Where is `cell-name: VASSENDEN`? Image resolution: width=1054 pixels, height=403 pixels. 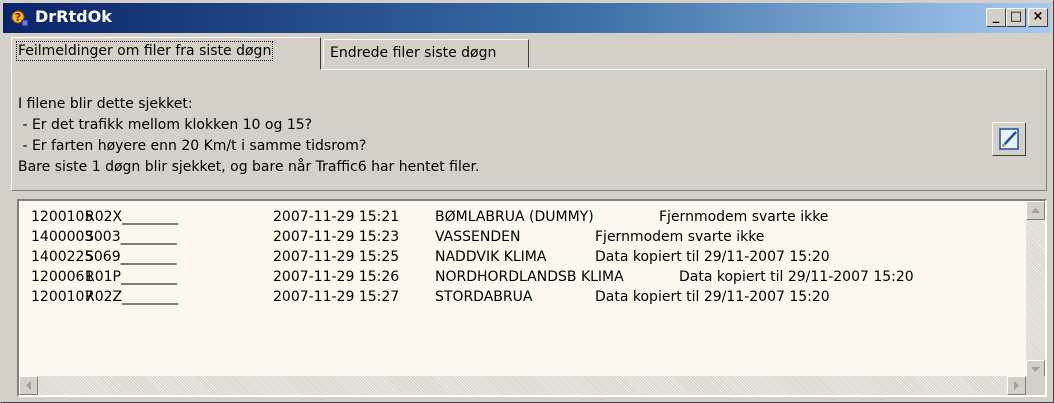 cell-name: VASSENDEN is located at coordinates (478, 237).